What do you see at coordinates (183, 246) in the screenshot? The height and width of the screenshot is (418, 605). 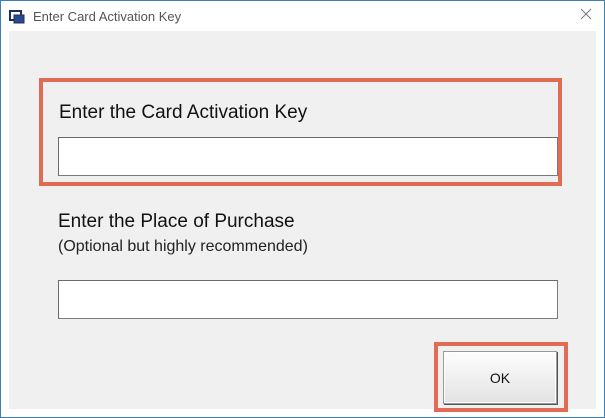 I see `purchase-place-hint: (Optional but highly recommended)` at bounding box center [183, 246].